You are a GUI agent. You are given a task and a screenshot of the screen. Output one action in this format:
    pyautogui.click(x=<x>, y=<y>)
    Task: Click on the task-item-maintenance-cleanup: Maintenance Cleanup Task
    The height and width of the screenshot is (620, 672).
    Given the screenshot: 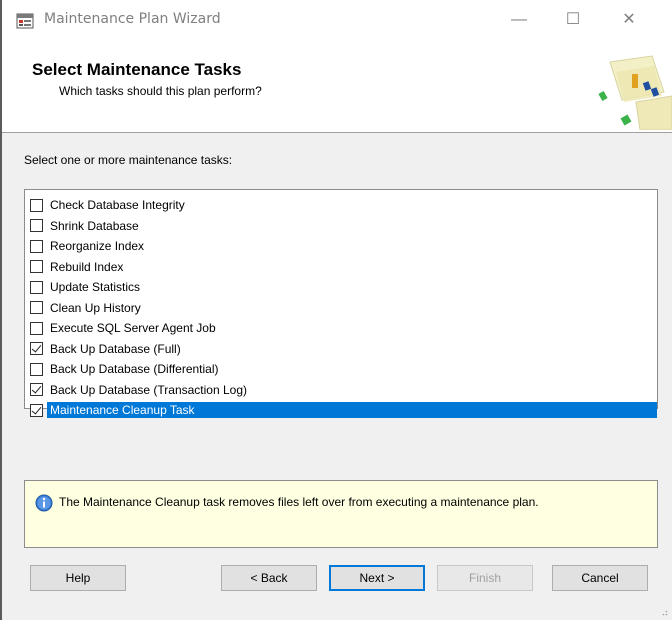 What is the action you would take?
    pyautogui.click(x=341, y=410)
    